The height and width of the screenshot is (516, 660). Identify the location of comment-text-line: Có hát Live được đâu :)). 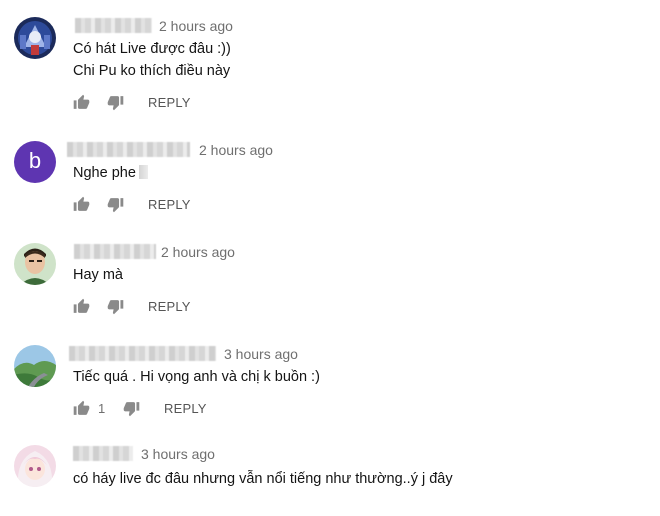
(152, 49).